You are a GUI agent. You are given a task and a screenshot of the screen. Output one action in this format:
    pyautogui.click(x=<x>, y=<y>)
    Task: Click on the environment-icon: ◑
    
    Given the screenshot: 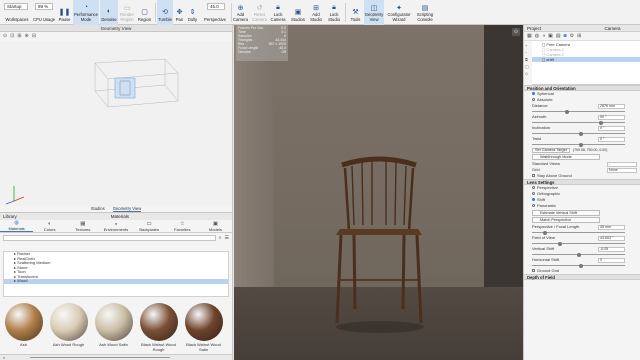 What is the action you would take?
    pyautogui.click(x=543, y=36)
    